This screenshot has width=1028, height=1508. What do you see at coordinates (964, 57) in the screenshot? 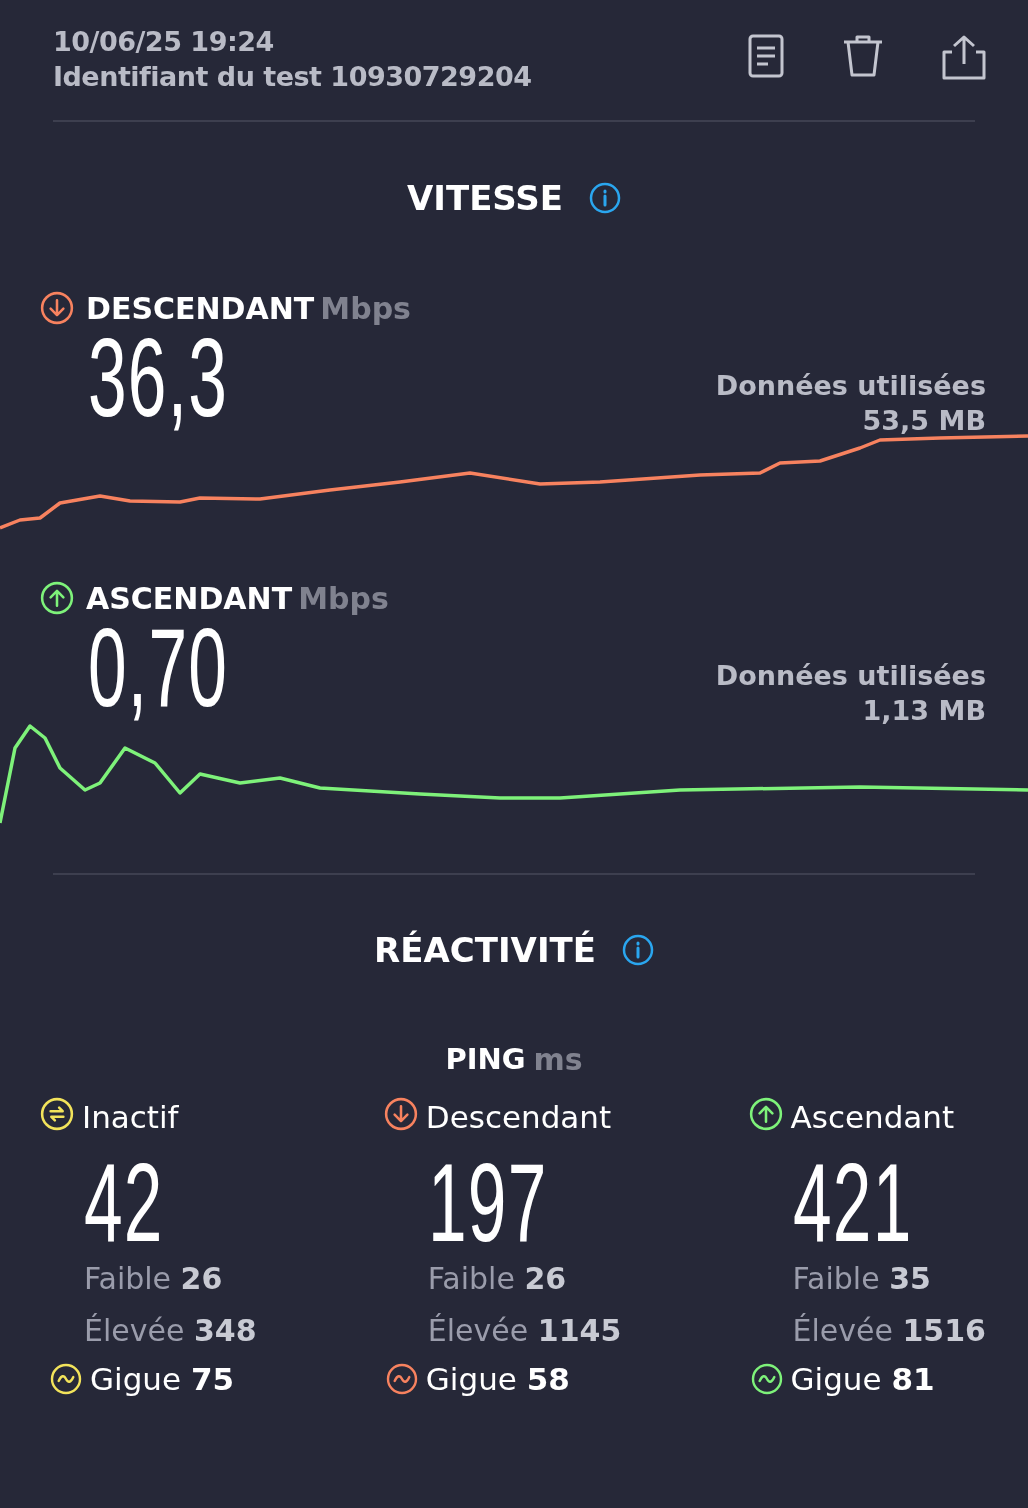
I see `share-icon` at bounding box center [964, 57].